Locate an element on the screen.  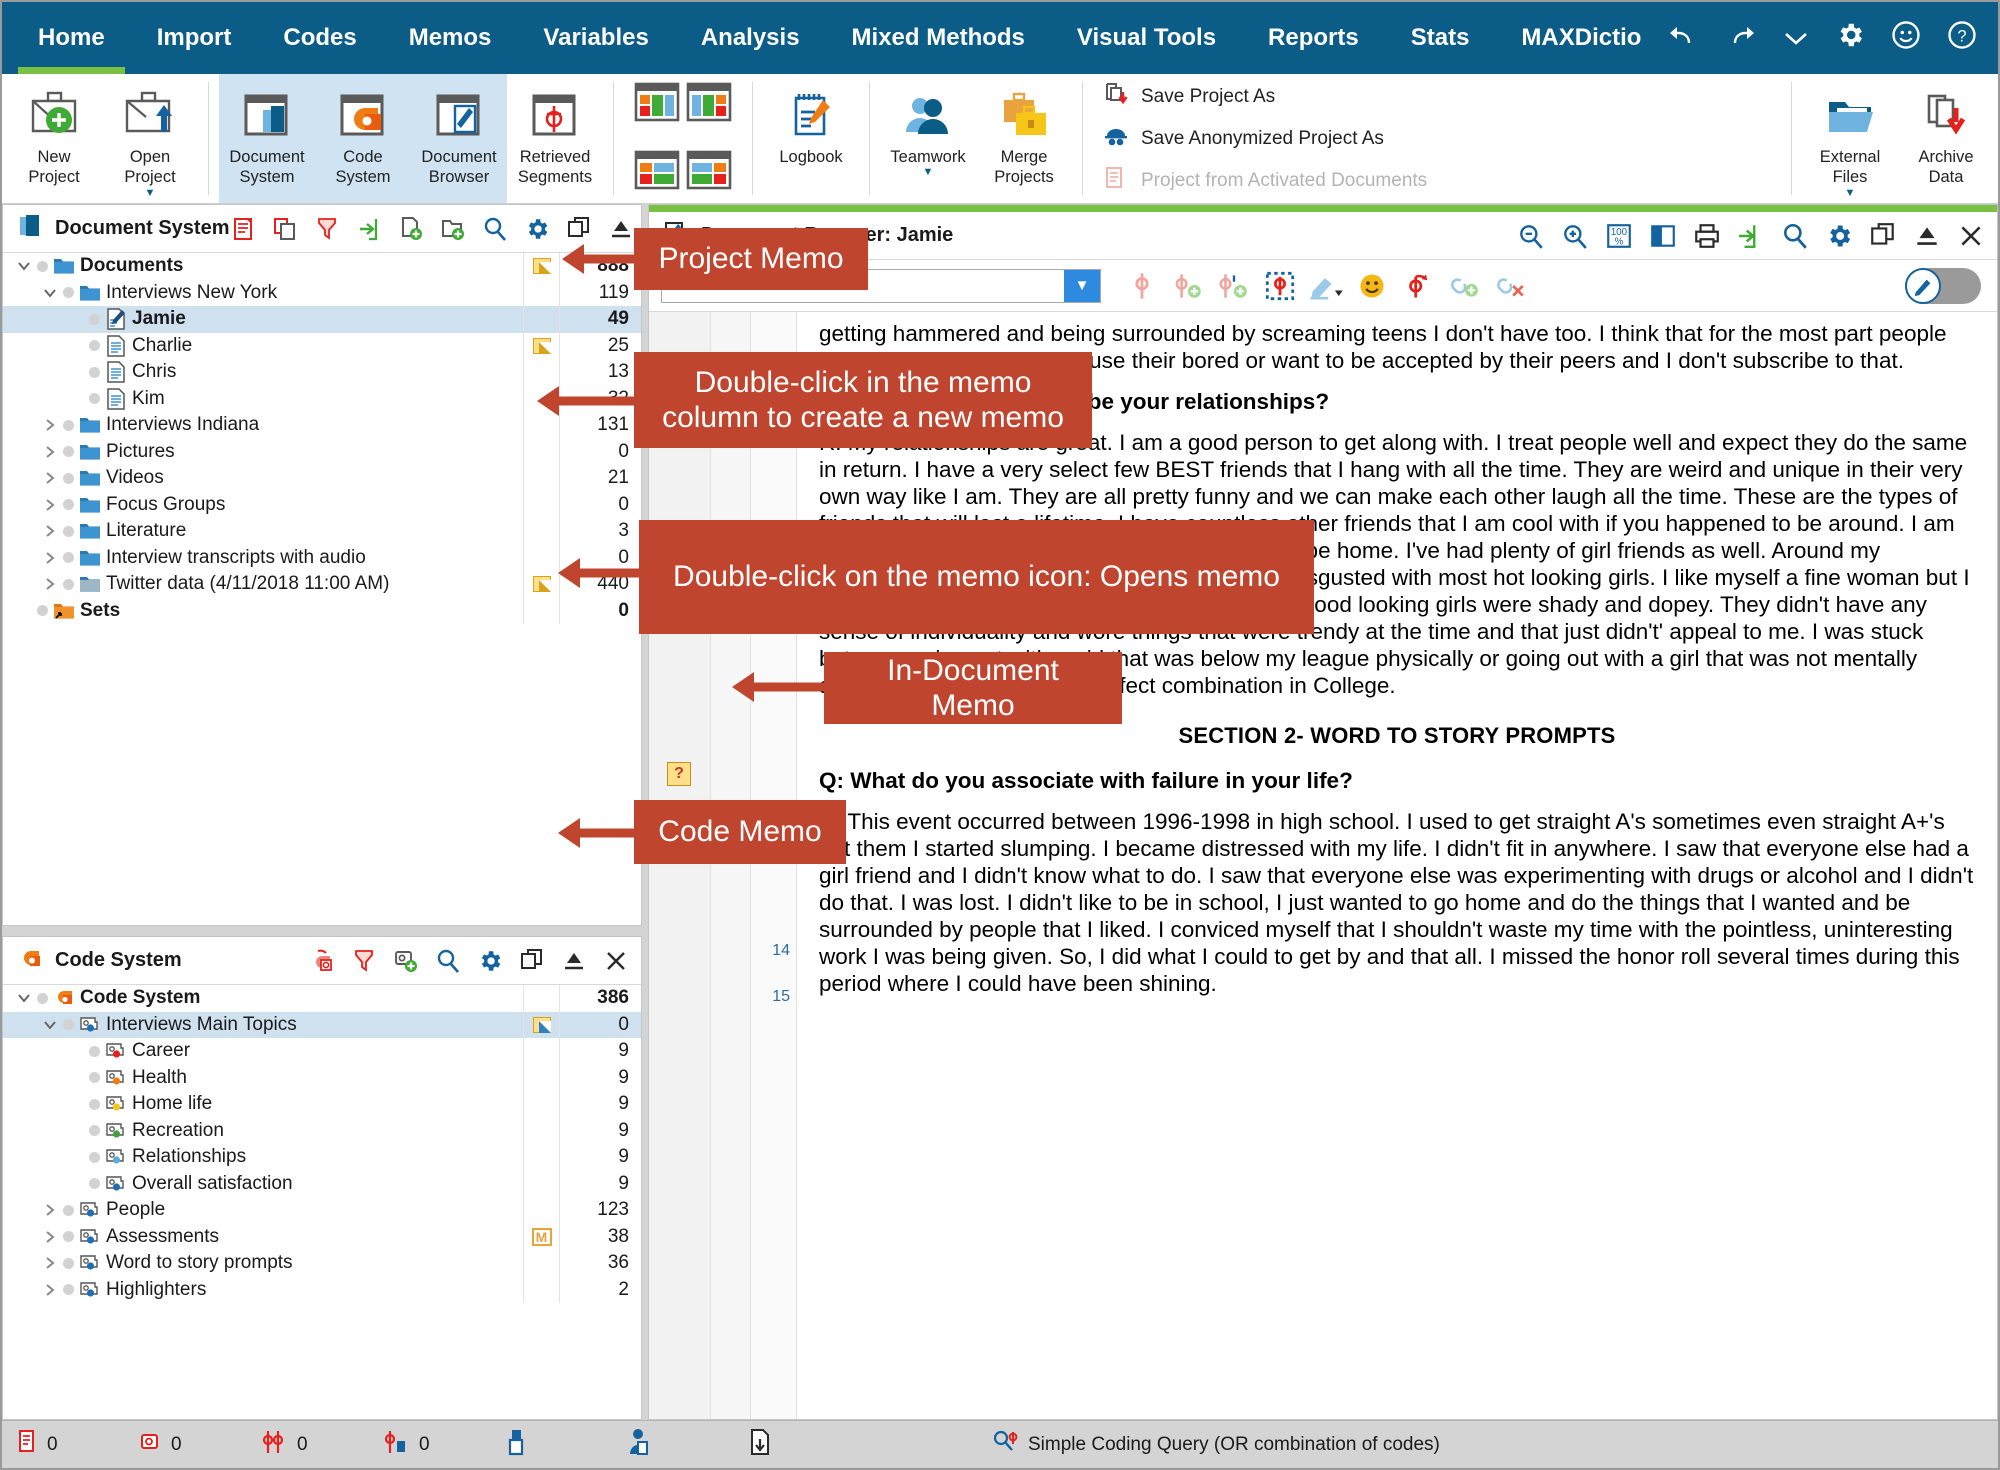
code-memo-icon is located at coordinates (541, 1024).